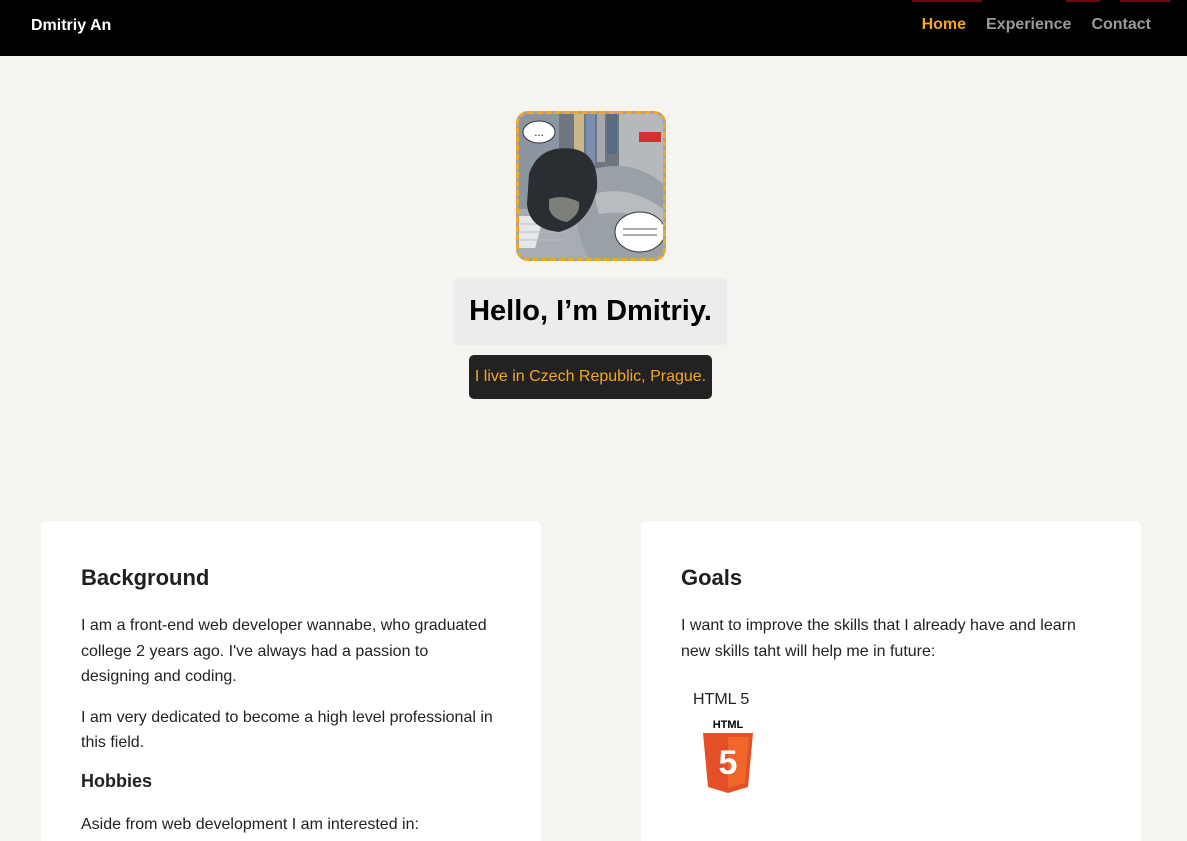 This screenshot has width=1187, height=841. Describe the element at coordinates (117, 780) in the screenshot. I see `hobbies-title: Hobbies` at that location.